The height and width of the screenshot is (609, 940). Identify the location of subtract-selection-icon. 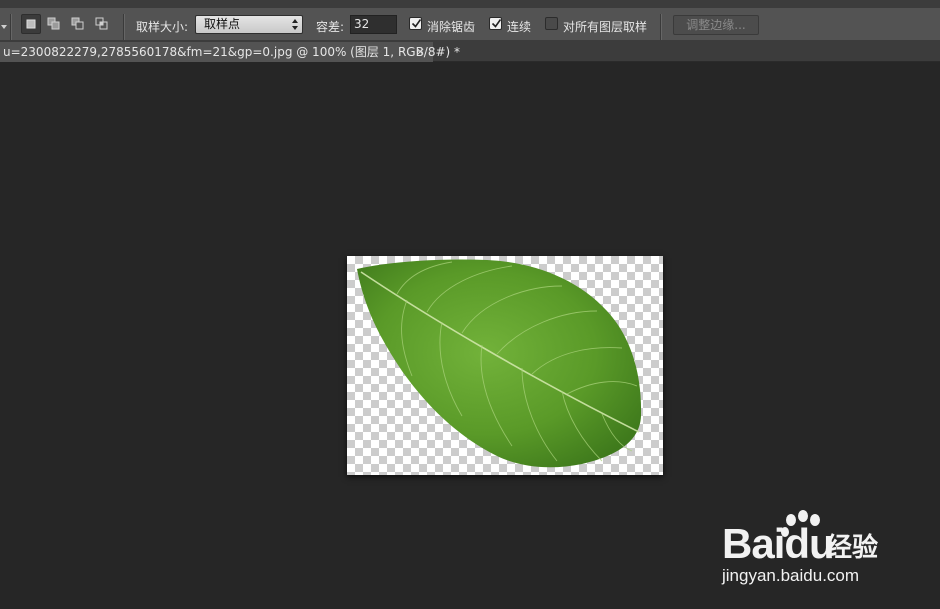
(77, 23).